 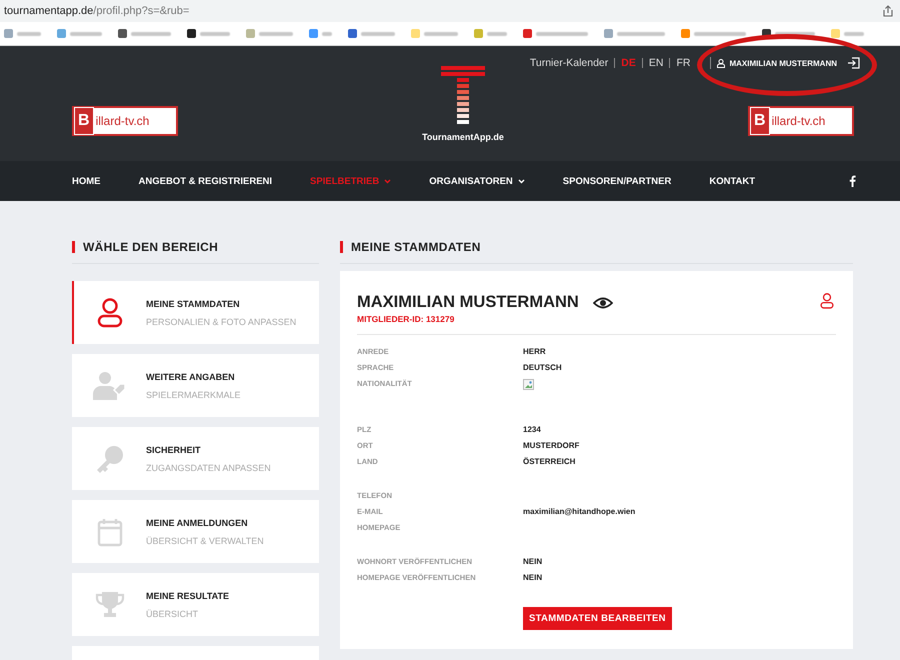 I want to click on nav-link: HOME, so click(x=86, y=181).